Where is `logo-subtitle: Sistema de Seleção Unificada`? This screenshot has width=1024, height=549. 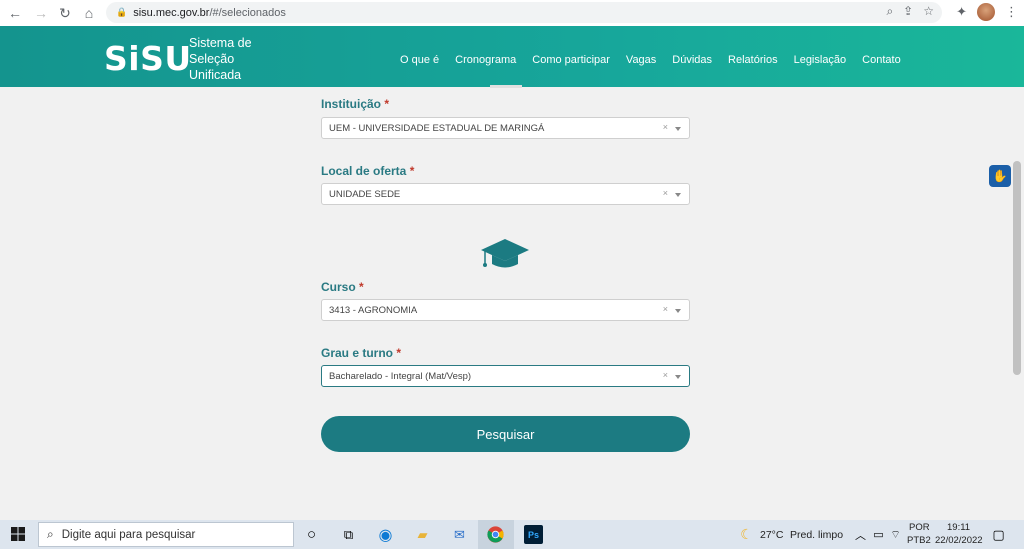 logo-subtitle: Sistema de Seleção Unificada is located at coordinates (234, 59).